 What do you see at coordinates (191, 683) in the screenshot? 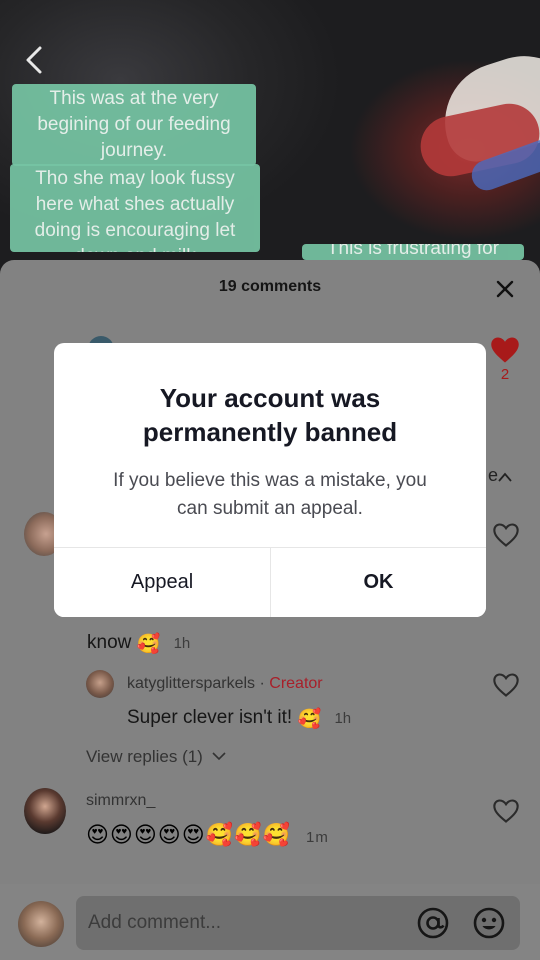
I see `username: katyglittersparkels` at bounding box center [191, 683].